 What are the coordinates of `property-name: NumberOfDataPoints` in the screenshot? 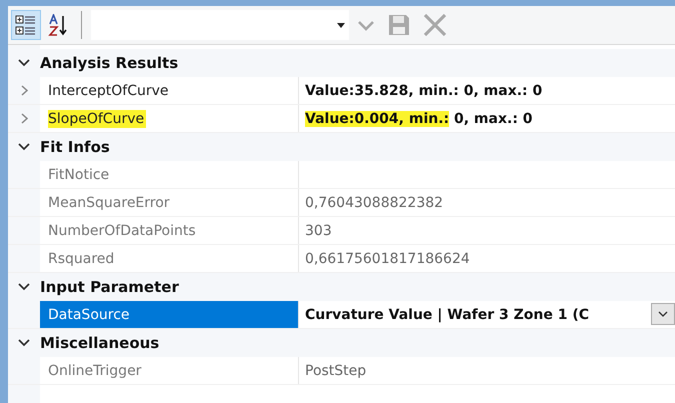 It's located at (169, 230).